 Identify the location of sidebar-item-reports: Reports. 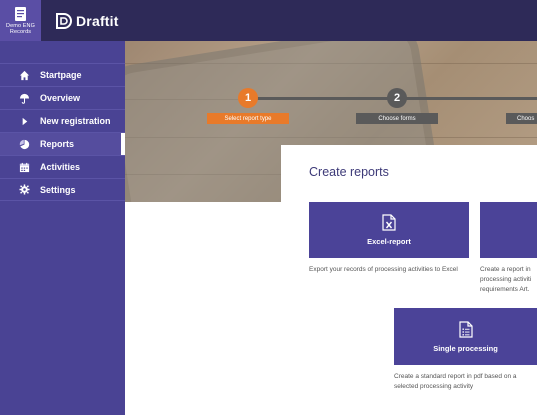
(62, 143).